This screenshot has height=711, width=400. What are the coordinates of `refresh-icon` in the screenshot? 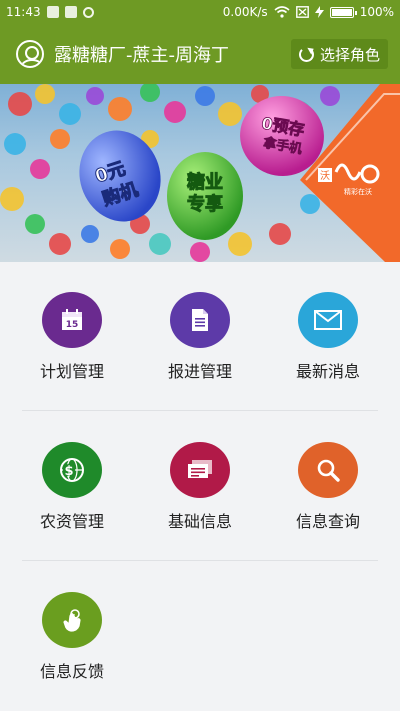 It's located at (306, 54).